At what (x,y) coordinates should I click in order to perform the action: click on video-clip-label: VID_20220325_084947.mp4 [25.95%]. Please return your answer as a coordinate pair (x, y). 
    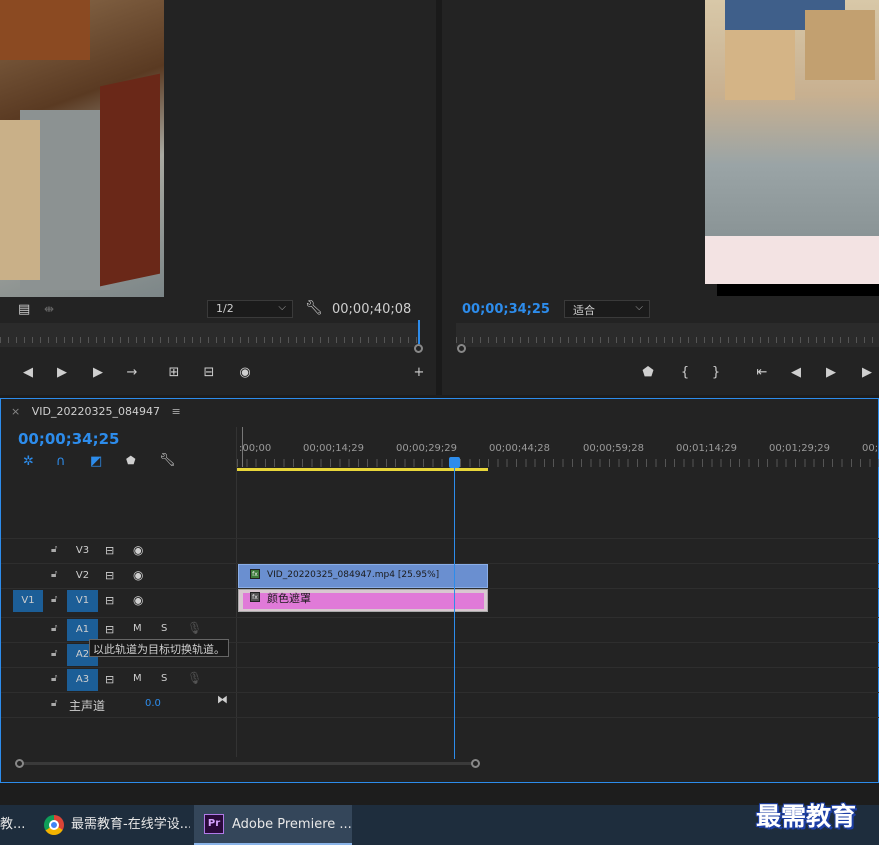
    Looking at the image, I should click on (353, 575).